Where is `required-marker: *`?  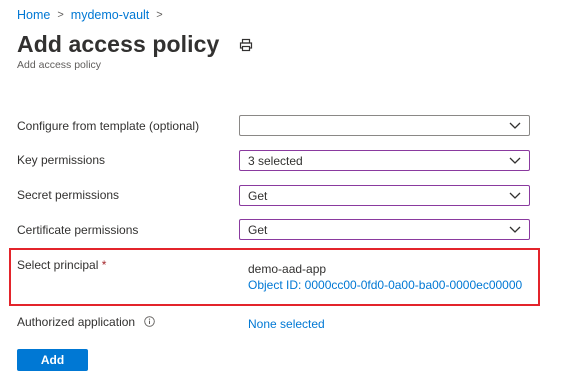
required-marker: * is located at coordinates (104, 265).